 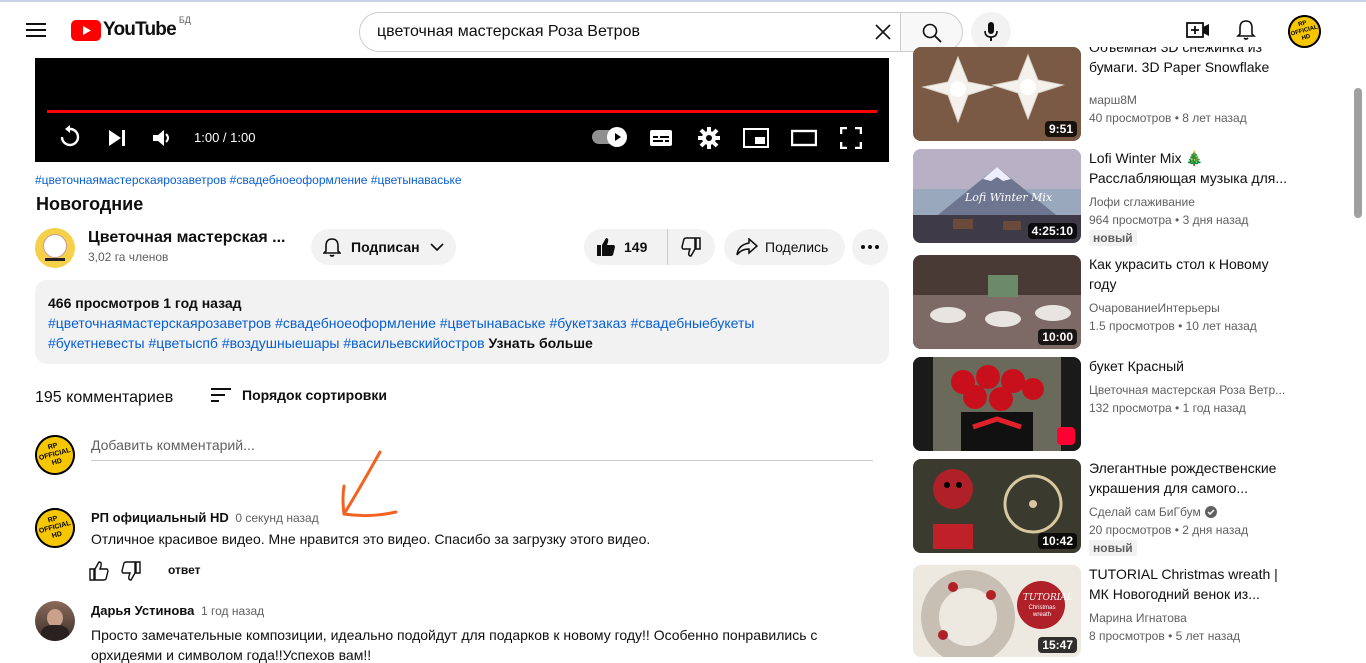 I want to click on related-channel-row: Сделай сам БиГбум, so click(x=1153, y=512).